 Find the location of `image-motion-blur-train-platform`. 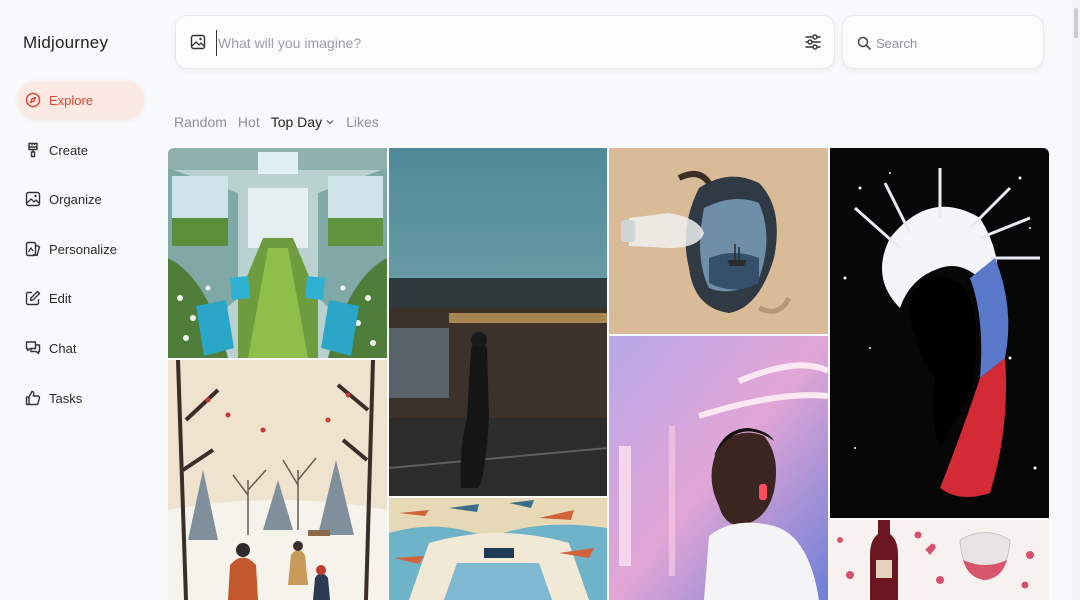

image-motion-blur-train-platform is located at coordinates (498, 322).